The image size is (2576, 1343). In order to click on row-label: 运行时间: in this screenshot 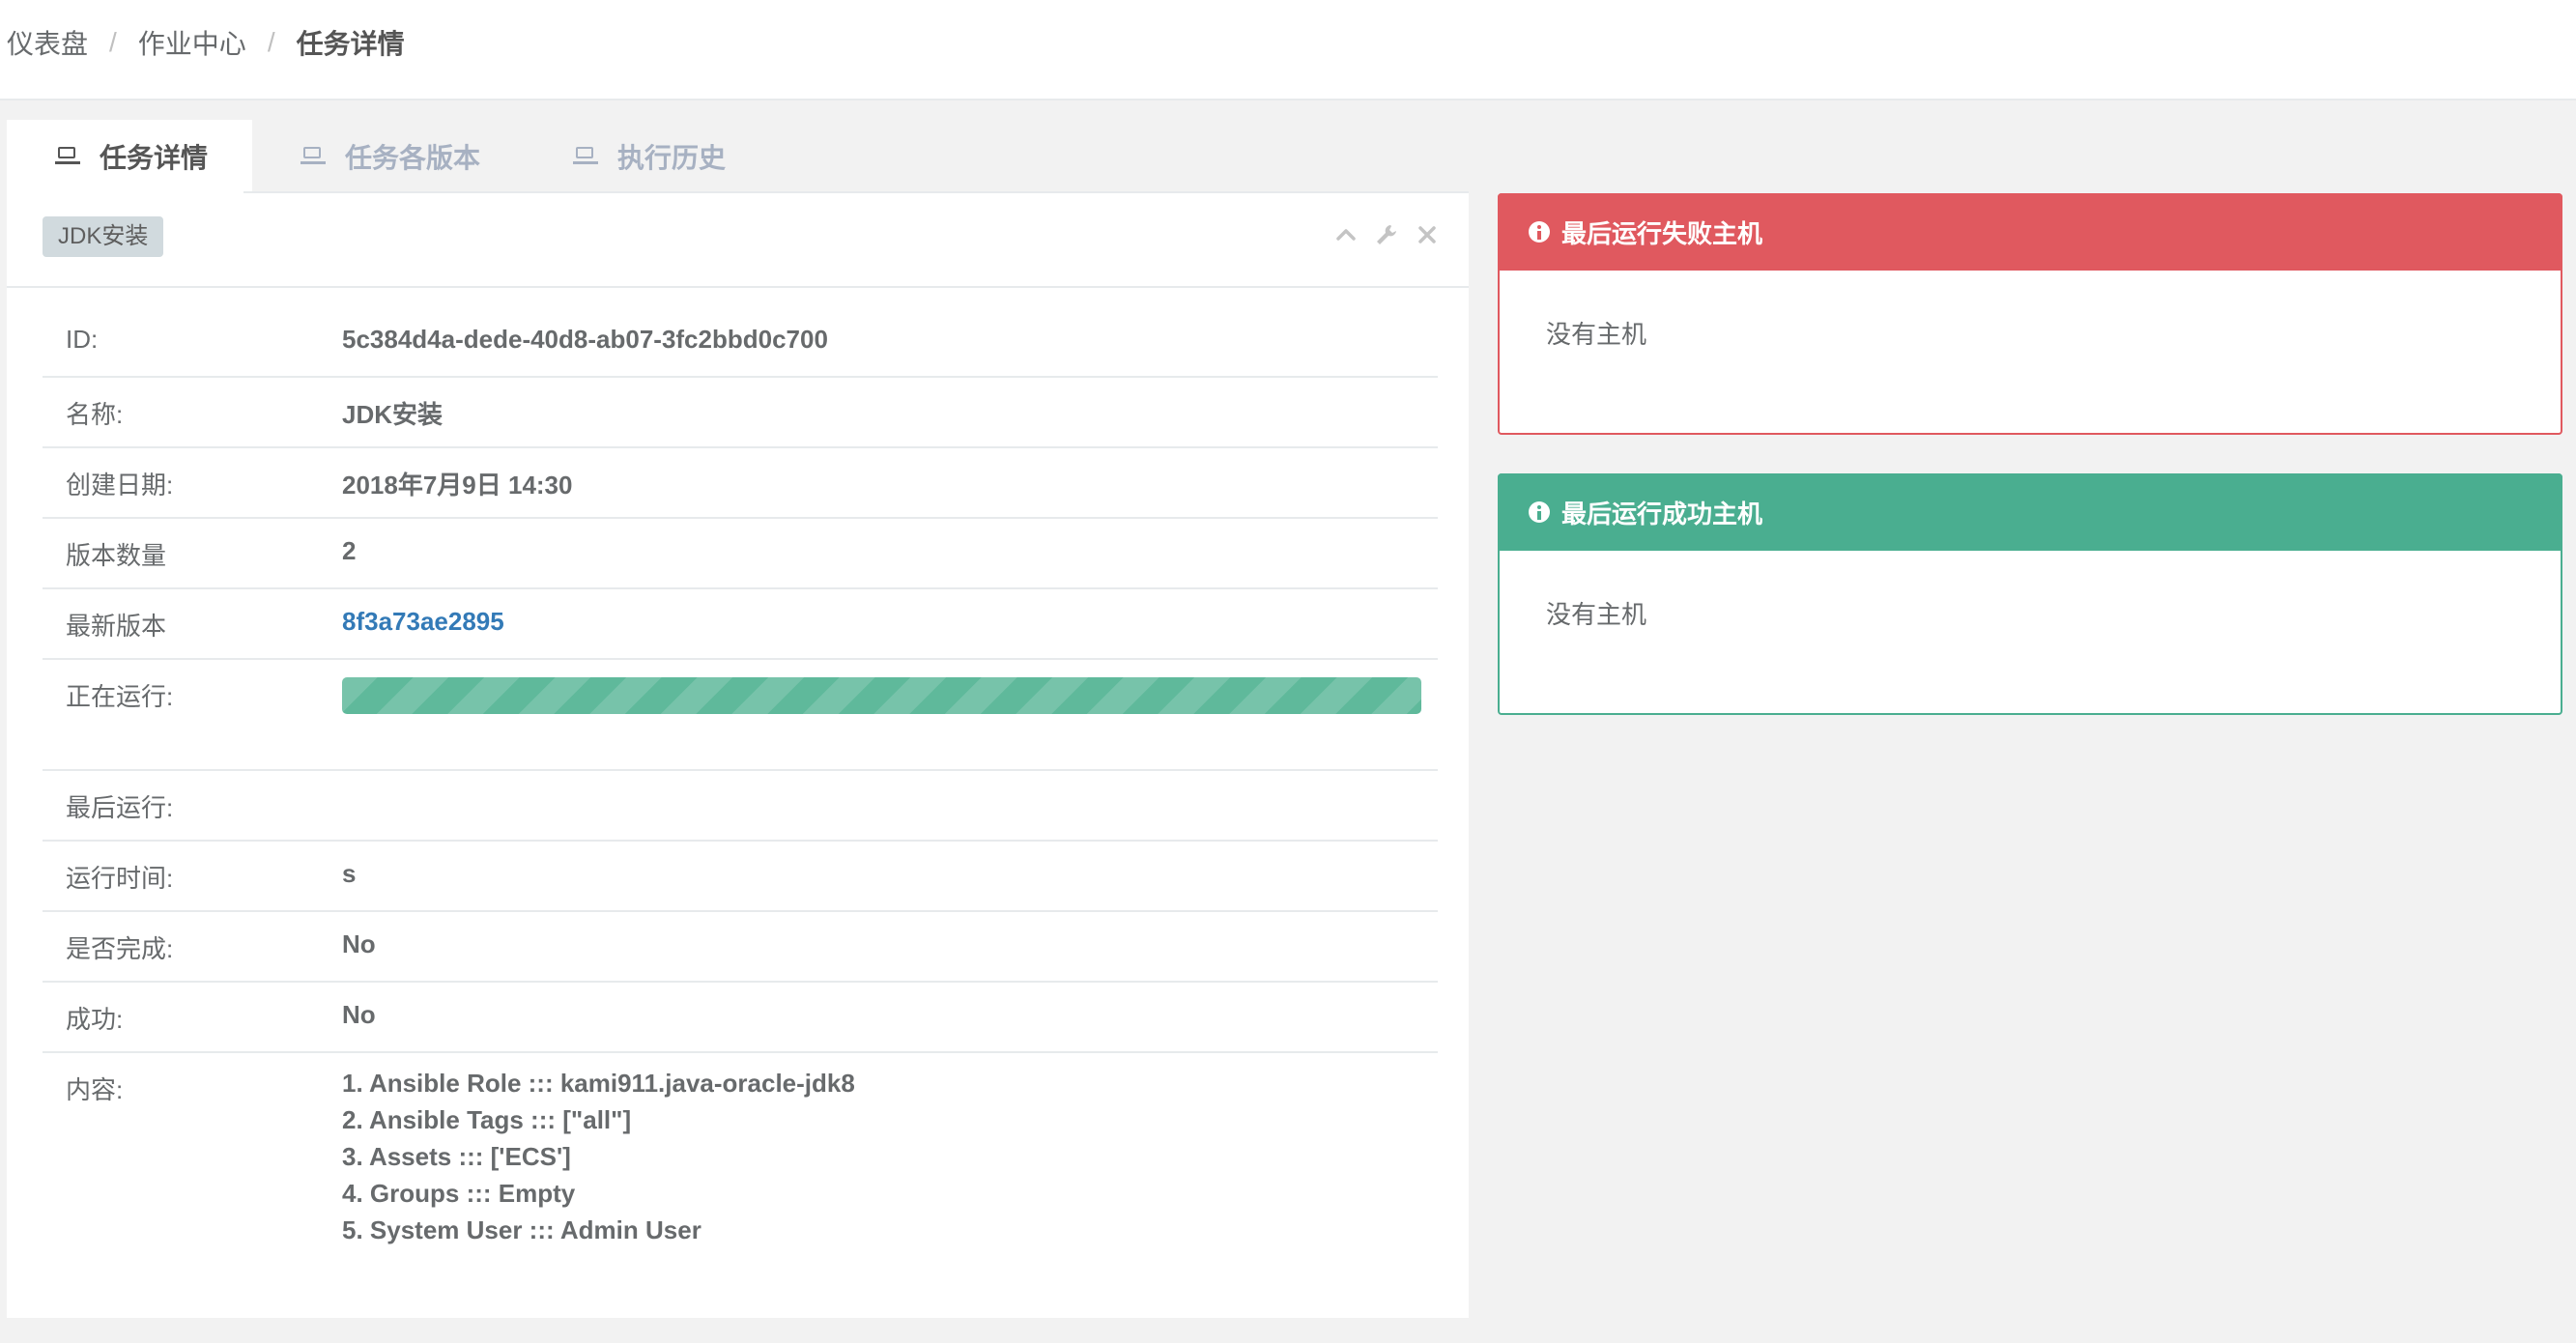, I will do `click(120, 878)`.